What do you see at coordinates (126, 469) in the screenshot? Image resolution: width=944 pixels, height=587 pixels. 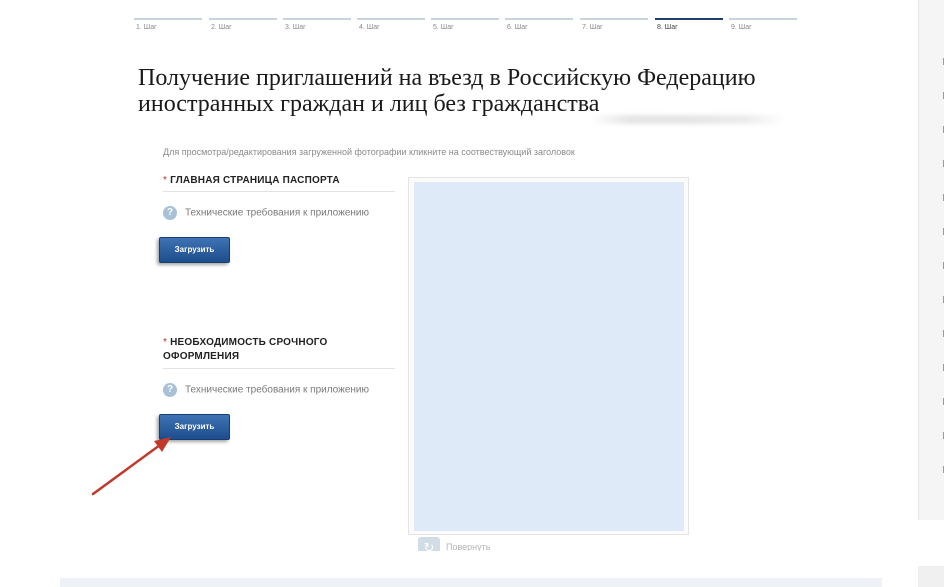 I see `arrow-shaft` at bounding box center [126, 469].